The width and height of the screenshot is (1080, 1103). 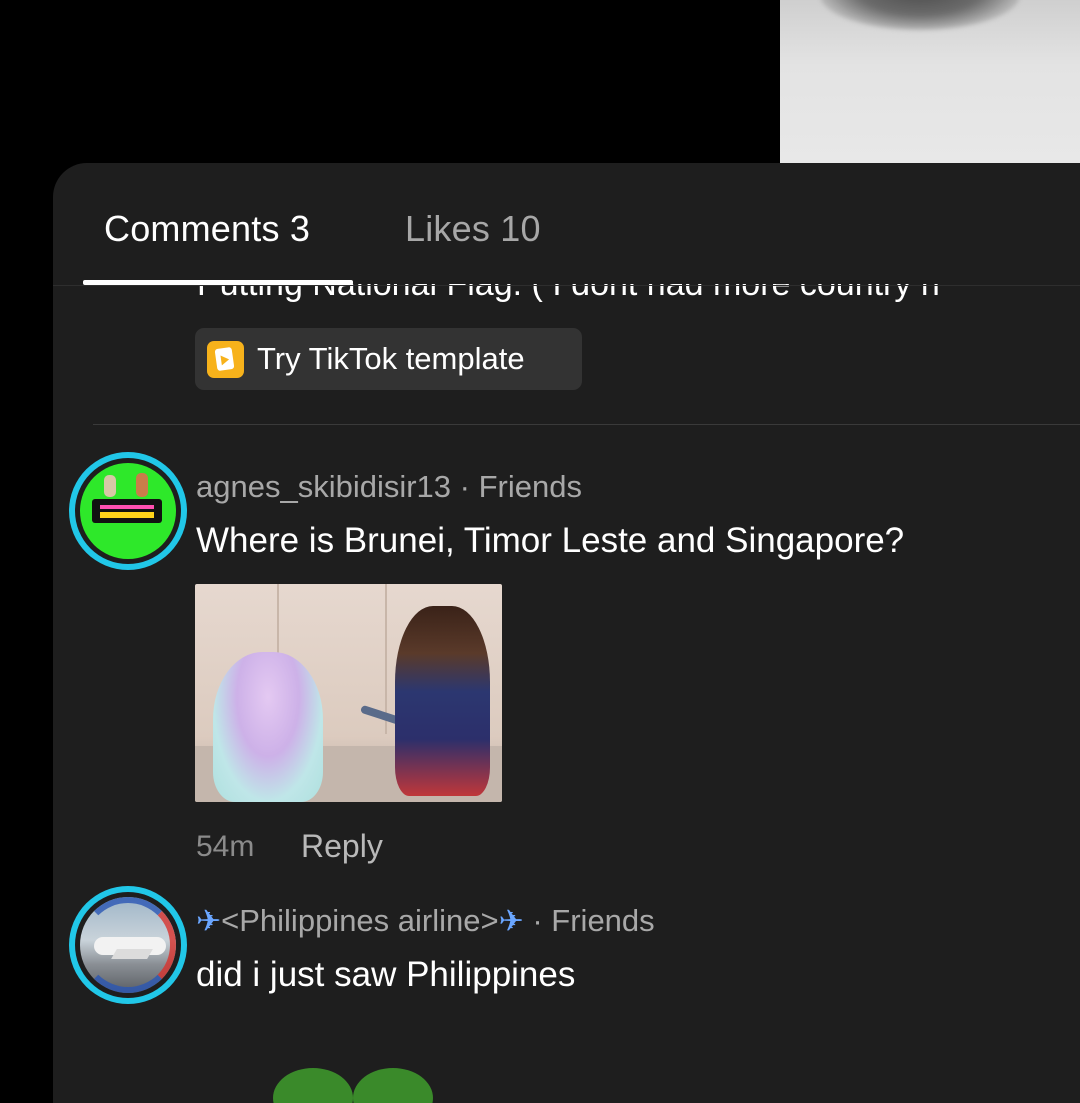 What do you see at coordinates (359, 920) in the screenshot?
I see `comment-username: <Philippines airline>` at bounding box center [359, 920].